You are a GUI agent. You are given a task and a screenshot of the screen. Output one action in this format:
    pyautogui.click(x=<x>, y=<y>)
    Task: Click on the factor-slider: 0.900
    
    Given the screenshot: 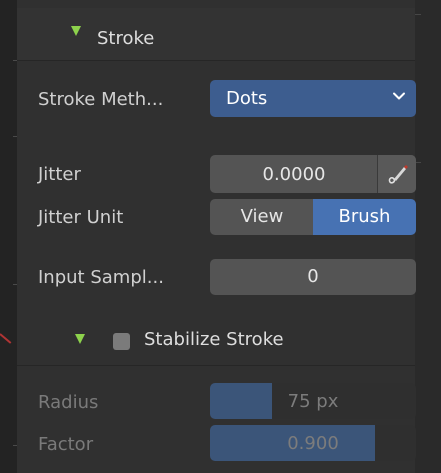 What is the action you would take?
    pyautogui.click(x=313, y=443)
    